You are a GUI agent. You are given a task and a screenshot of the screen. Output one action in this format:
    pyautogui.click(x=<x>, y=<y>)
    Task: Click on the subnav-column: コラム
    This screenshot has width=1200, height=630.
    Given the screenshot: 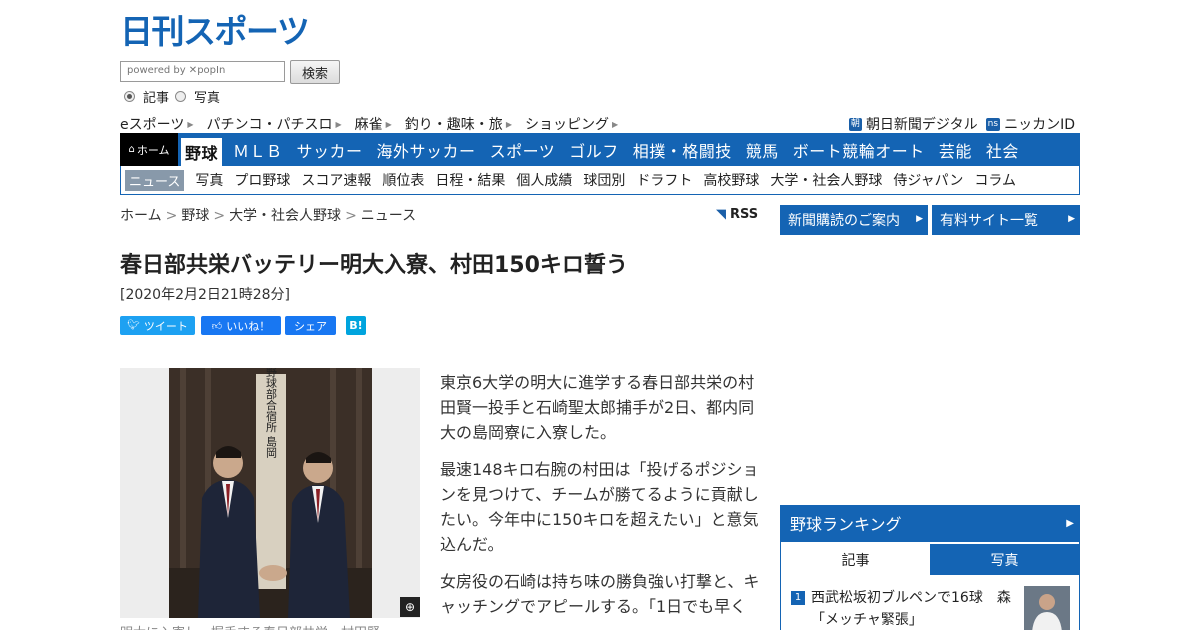 What is the action you would take?
    pyautogui.click(x=995, y=180)
    